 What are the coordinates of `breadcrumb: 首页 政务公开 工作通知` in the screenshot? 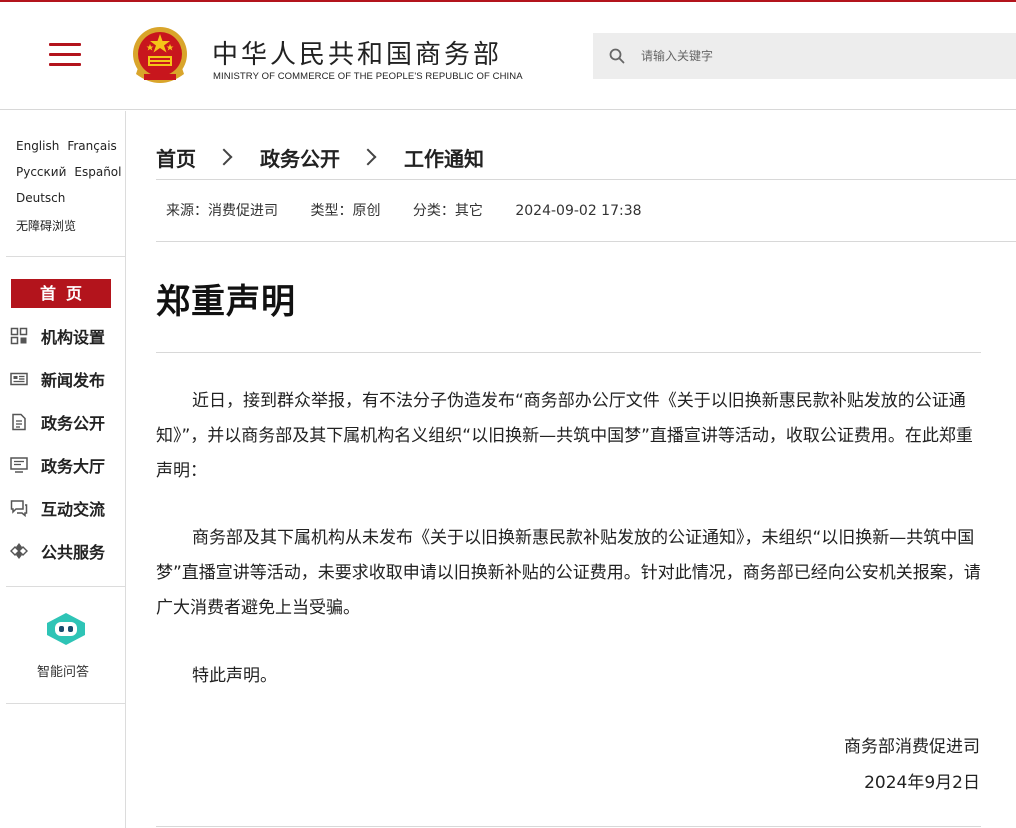 It's located at (320, 157).